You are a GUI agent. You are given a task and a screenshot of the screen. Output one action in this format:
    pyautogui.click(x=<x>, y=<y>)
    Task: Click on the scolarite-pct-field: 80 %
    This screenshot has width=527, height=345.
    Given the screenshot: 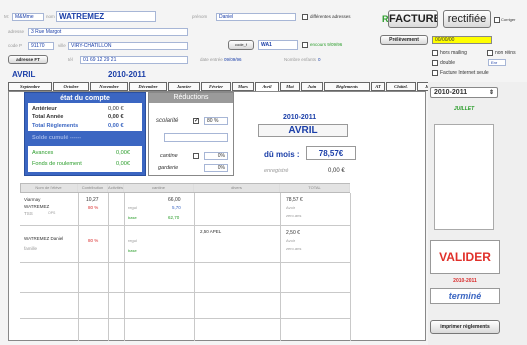 What is the action you would take?
    pyautogui.click(x=216, y=121)
    